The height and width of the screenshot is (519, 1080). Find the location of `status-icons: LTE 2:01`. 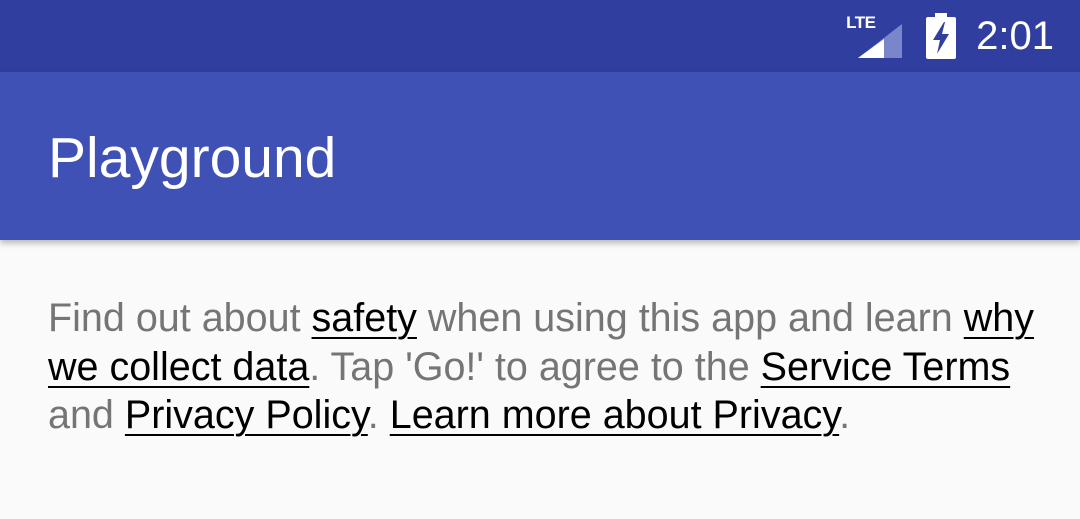

status-icons: LTE 2:01 is located at coordinates (950, 36).